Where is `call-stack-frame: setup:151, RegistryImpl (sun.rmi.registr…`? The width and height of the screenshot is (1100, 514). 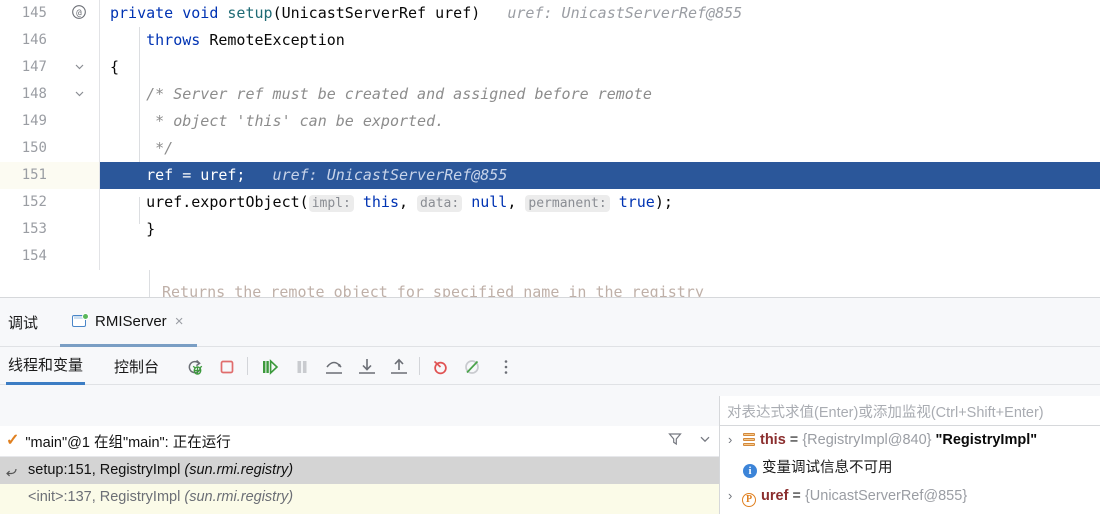 call-stack-frame: setup:151, RegistryImpl (sun.rmi.registr… is located at coordinates (359, 470).